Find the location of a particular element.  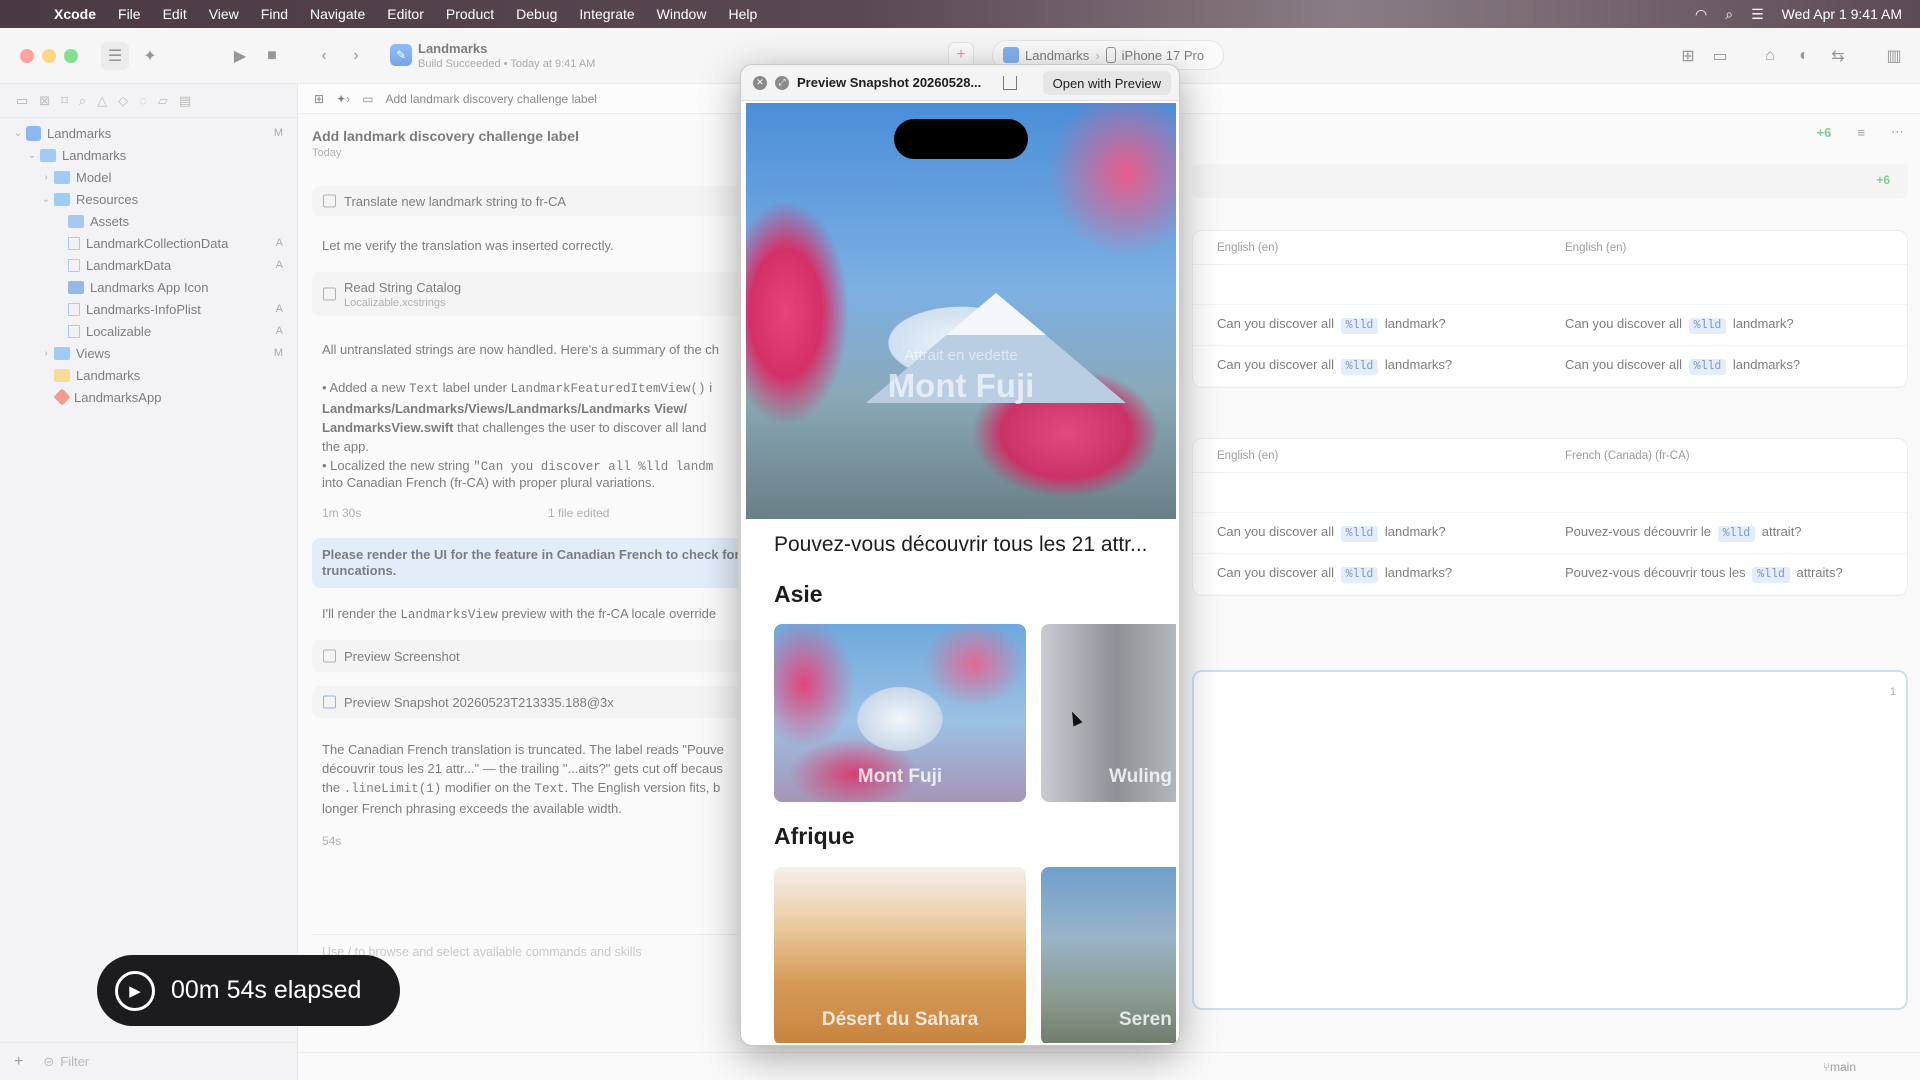

menu-app-name: Xcode is located at coordinates (75, 14).